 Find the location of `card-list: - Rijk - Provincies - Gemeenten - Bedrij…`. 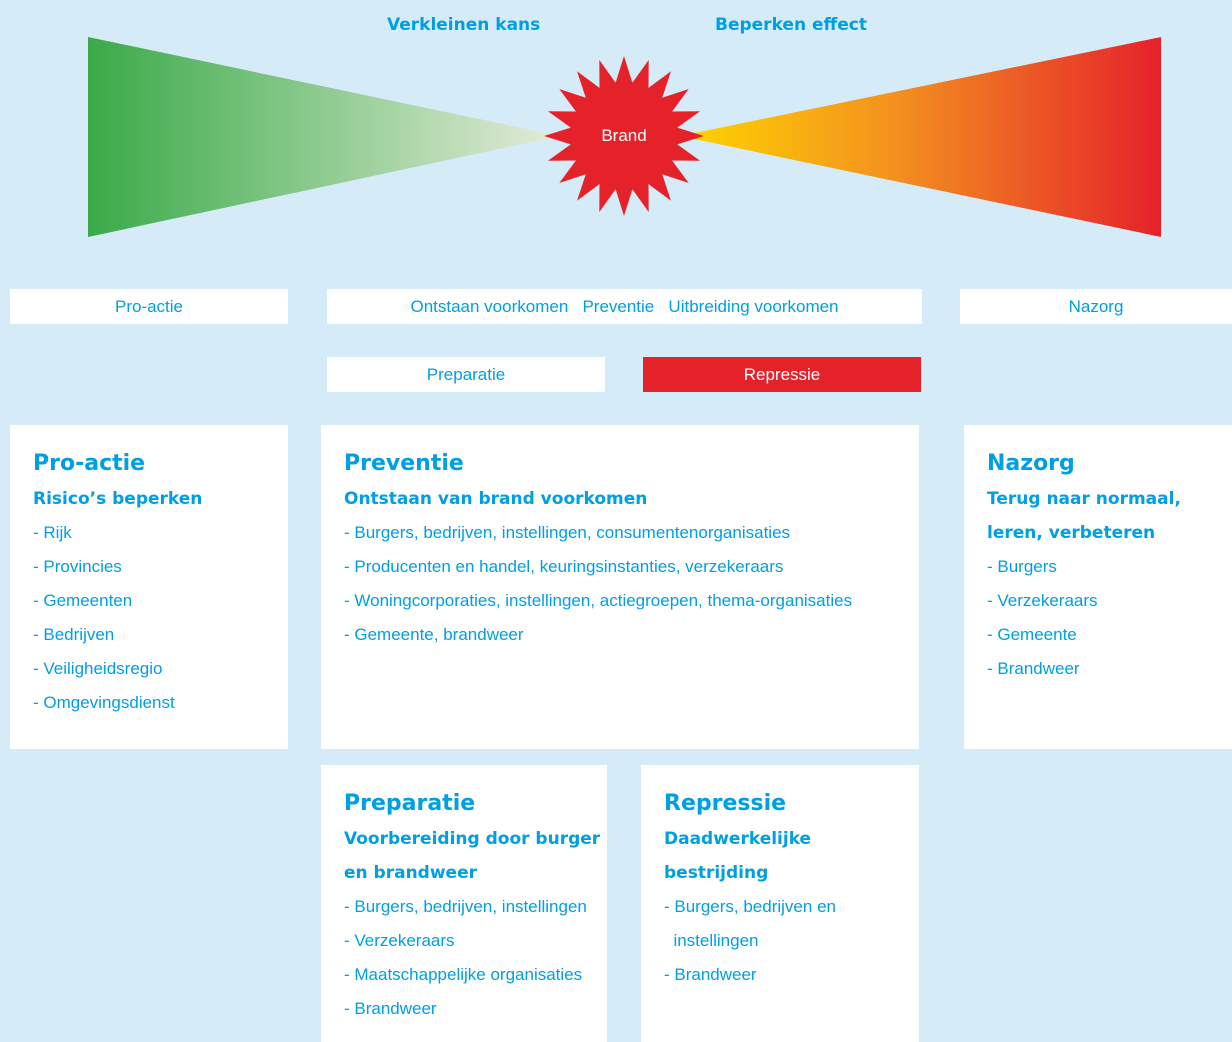

card-list: - Rijk - Provincies - Gemeenten - Bedrij… is located at coordinates (160, 618).